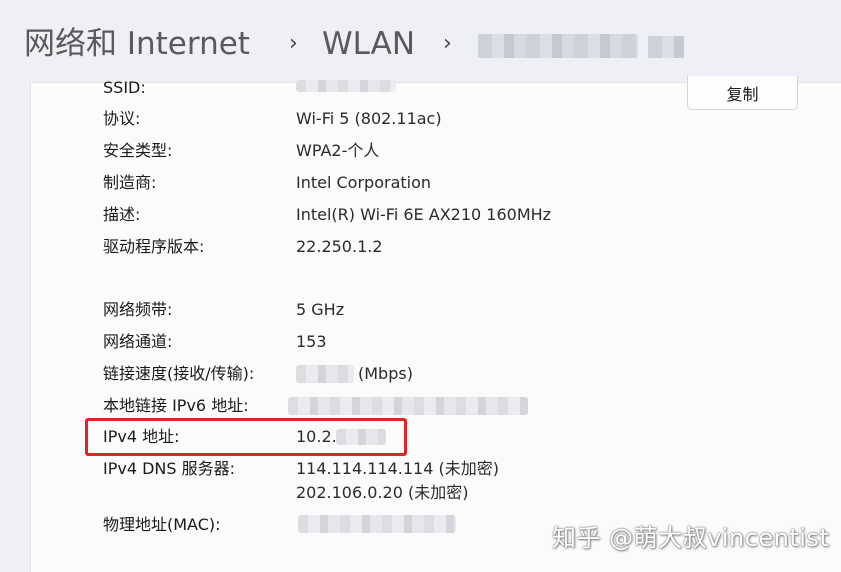  Describe the element at coordinates (154, 246) in the screenshot. I see `property-label-driver-version: 驱动程序版本:` at that location.